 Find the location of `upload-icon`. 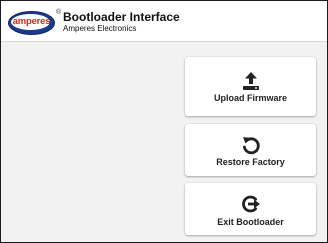

upload-icon is located at coordinates (251, 81).